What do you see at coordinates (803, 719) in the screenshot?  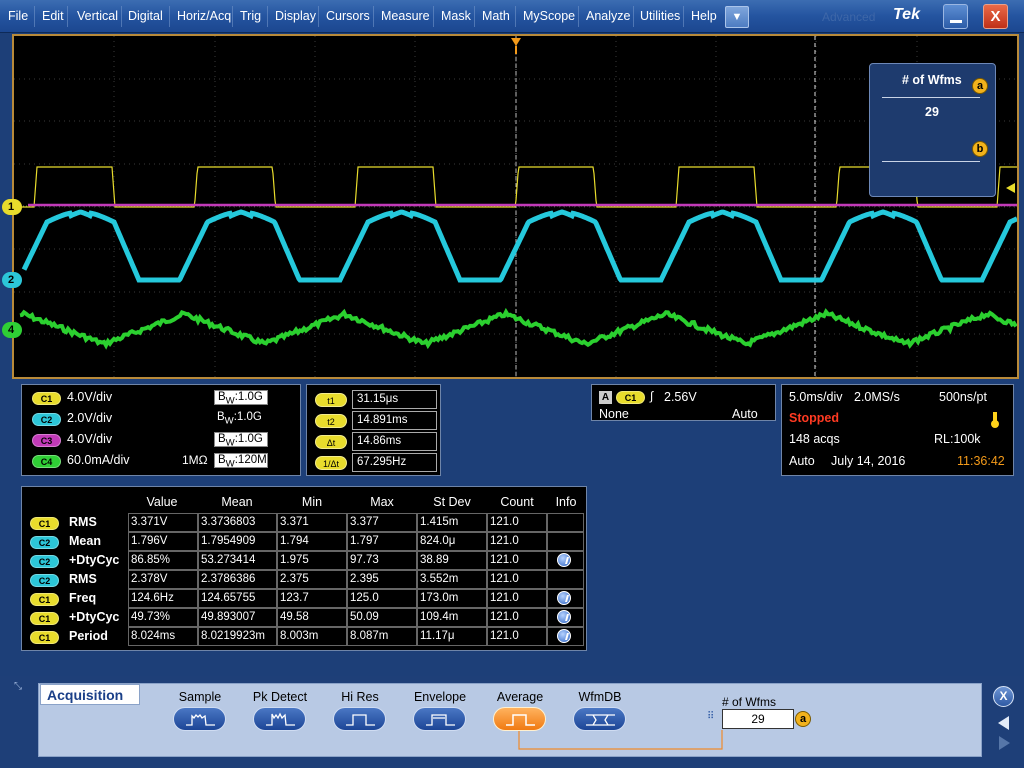 I see `wfms-input-badge: a` at bounding box center [803, 719].